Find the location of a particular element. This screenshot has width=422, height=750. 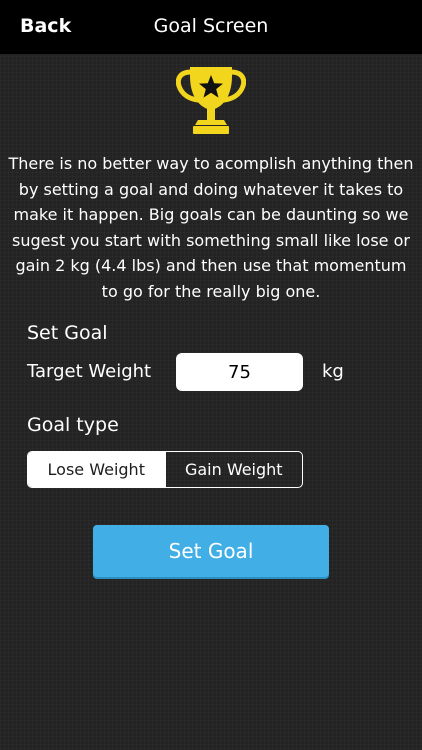

target-weight-input is located at coordinates (239, 372).